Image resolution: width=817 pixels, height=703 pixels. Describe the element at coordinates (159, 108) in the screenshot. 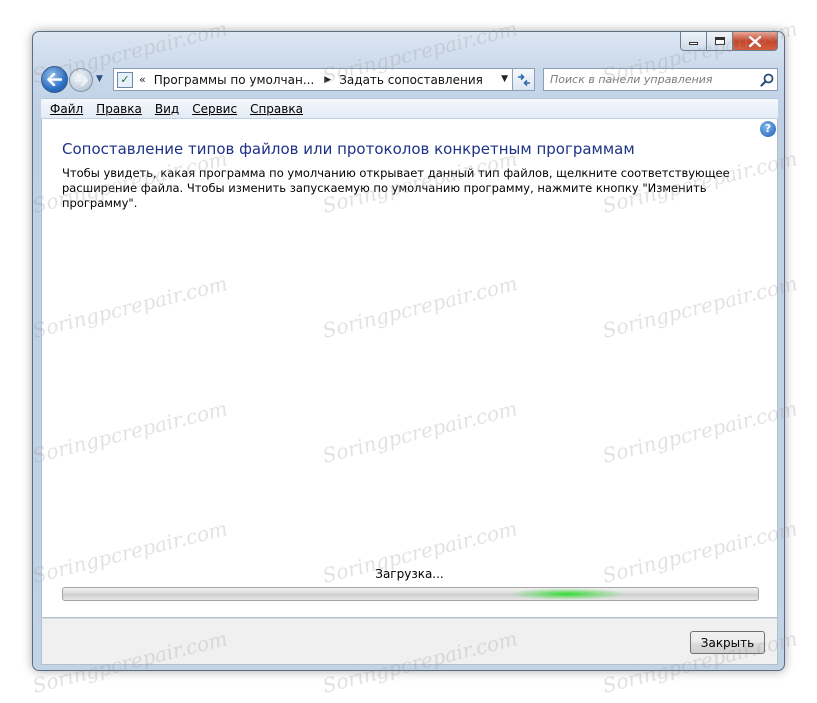

I see `menu-view-accel: В` at that location.